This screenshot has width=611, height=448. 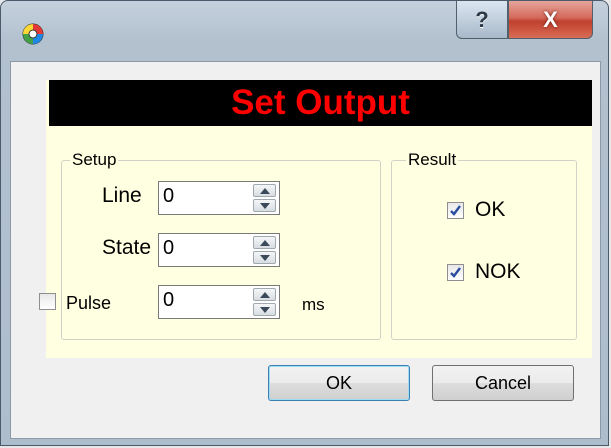 What do you see at coordinates (498, 271) in the screenshot?
I see `nok-checkbox-label: NOK` at bounding box center [498, 271].